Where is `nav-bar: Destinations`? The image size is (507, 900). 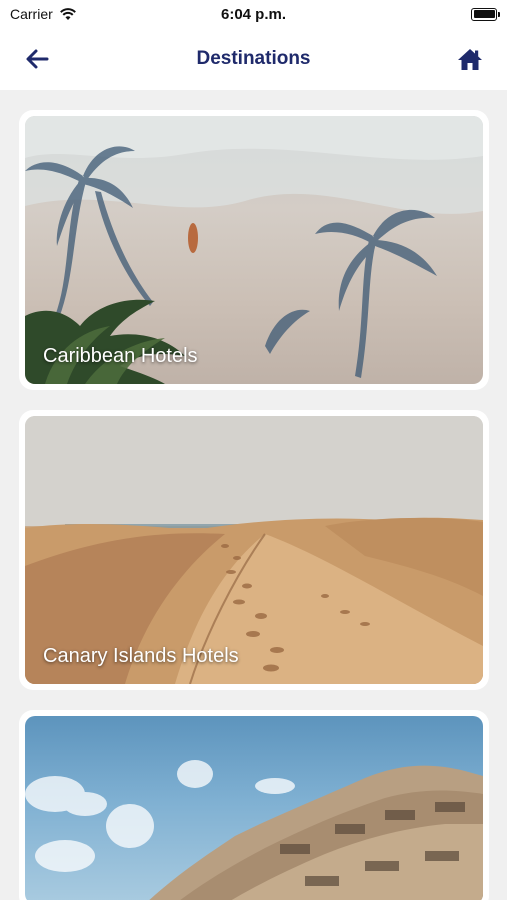
nav-bar: Destinations is located at coordinates (253, 59).